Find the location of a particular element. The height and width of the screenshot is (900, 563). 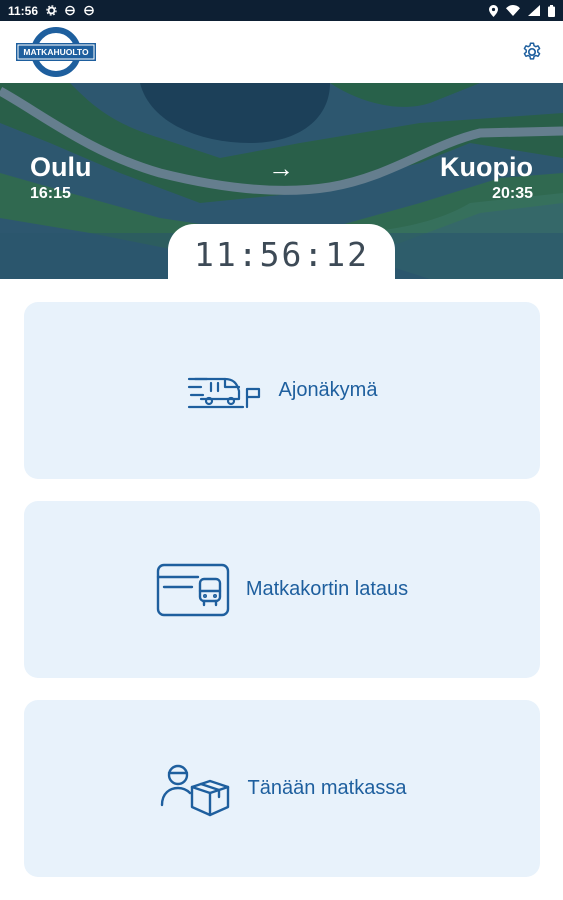

travel-card-icon is located at coordinates (193, 589).